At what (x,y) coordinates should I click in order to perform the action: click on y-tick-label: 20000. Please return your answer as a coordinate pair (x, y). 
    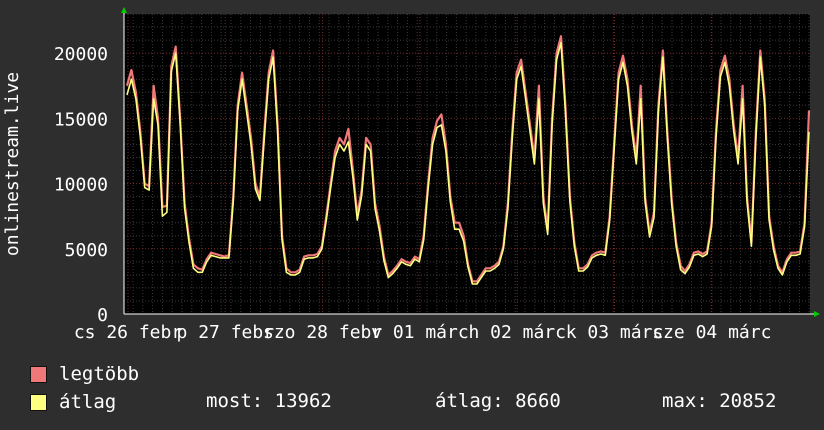
    Looking at the image, I should click on (81, 54).